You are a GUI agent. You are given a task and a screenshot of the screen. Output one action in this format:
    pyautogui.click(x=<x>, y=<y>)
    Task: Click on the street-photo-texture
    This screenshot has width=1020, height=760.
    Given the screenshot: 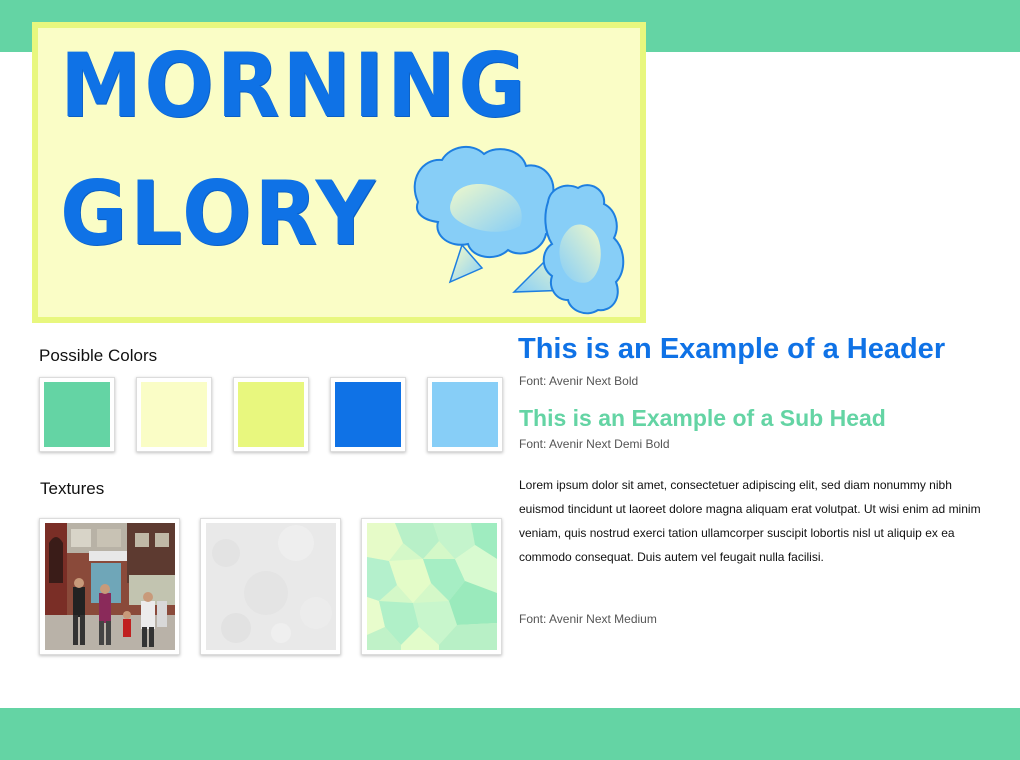 What is the action you would take?
    pyautogui.click(x=109, y=586)
    